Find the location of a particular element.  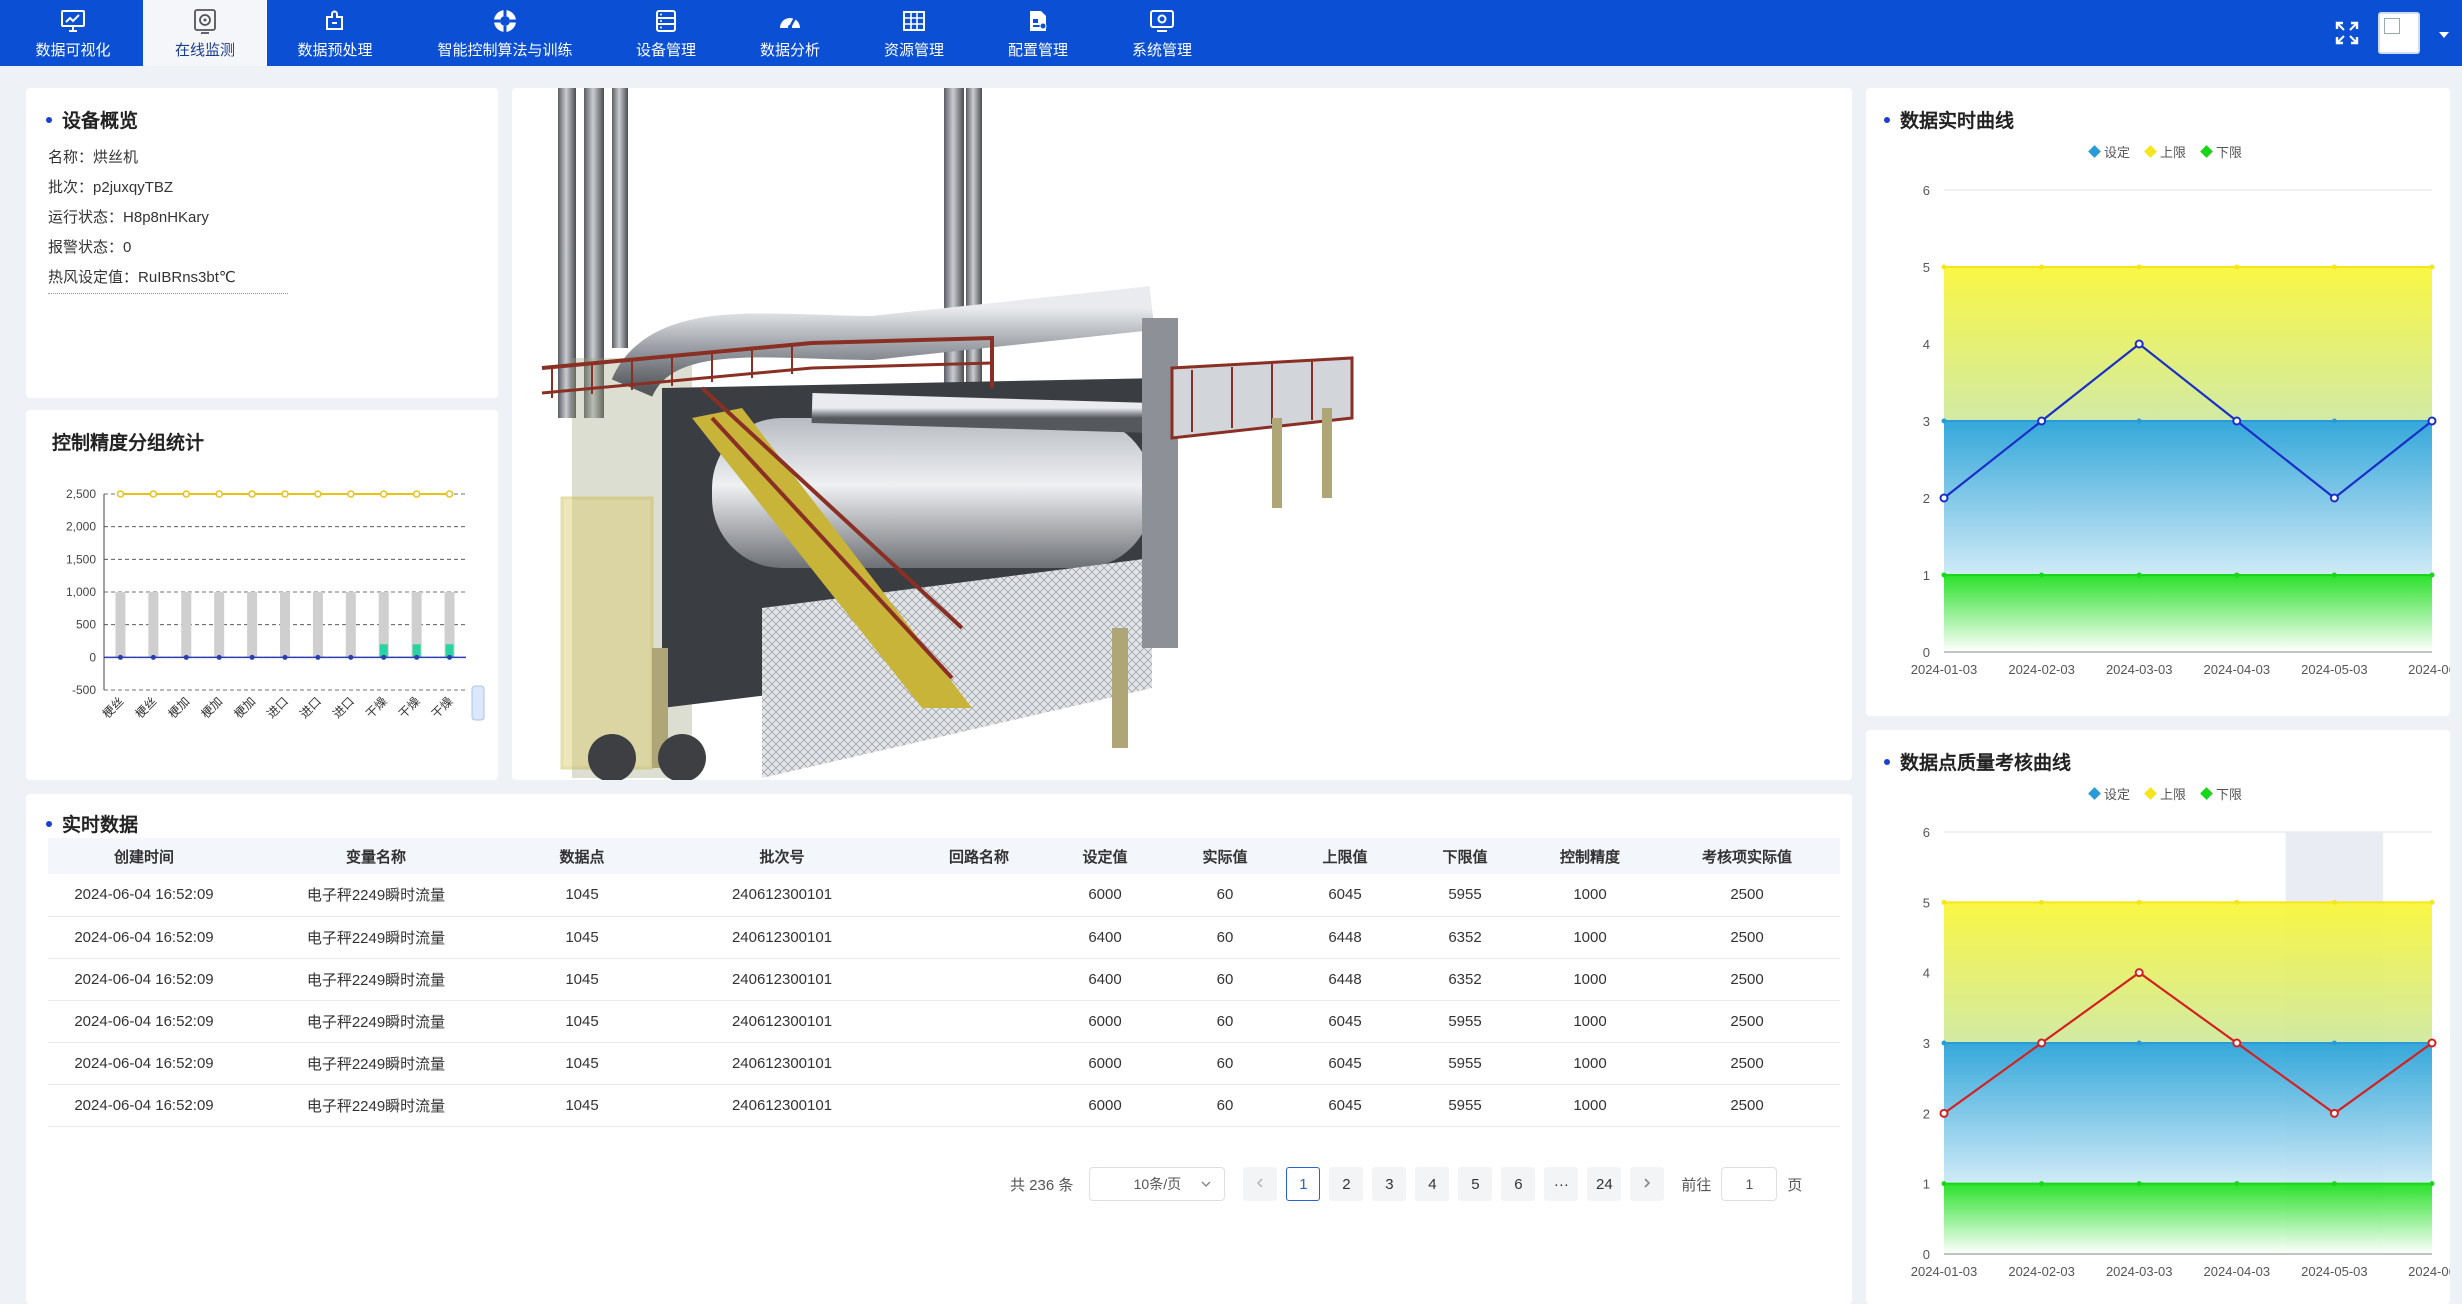

goto-page-input is located at coordinates (1749, 1184).